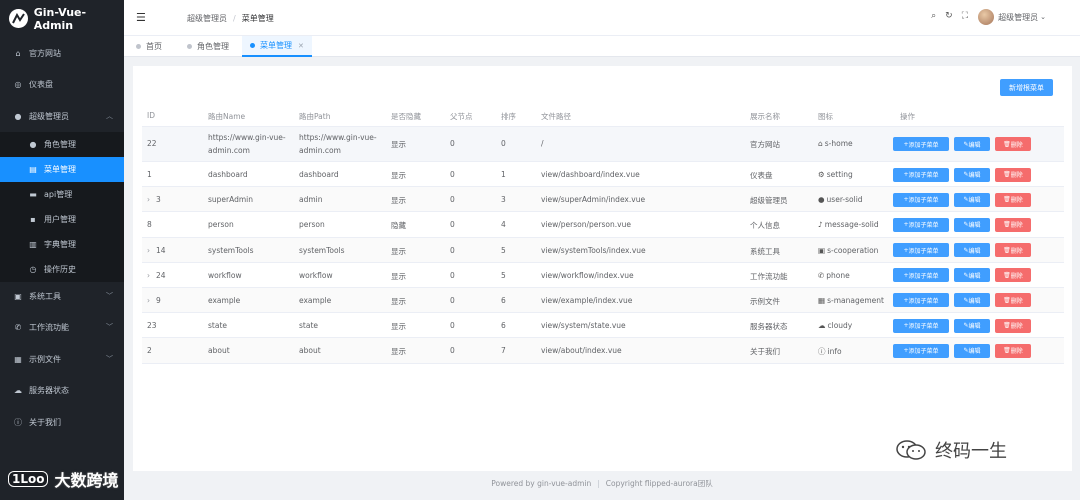 This screenshot has width=1080, height=500. What do you see at coordinates (62, 144) in the screenshot?
I see `sidebar-subitem-roles: ● 角色管理` at bounding box center [62, 144].